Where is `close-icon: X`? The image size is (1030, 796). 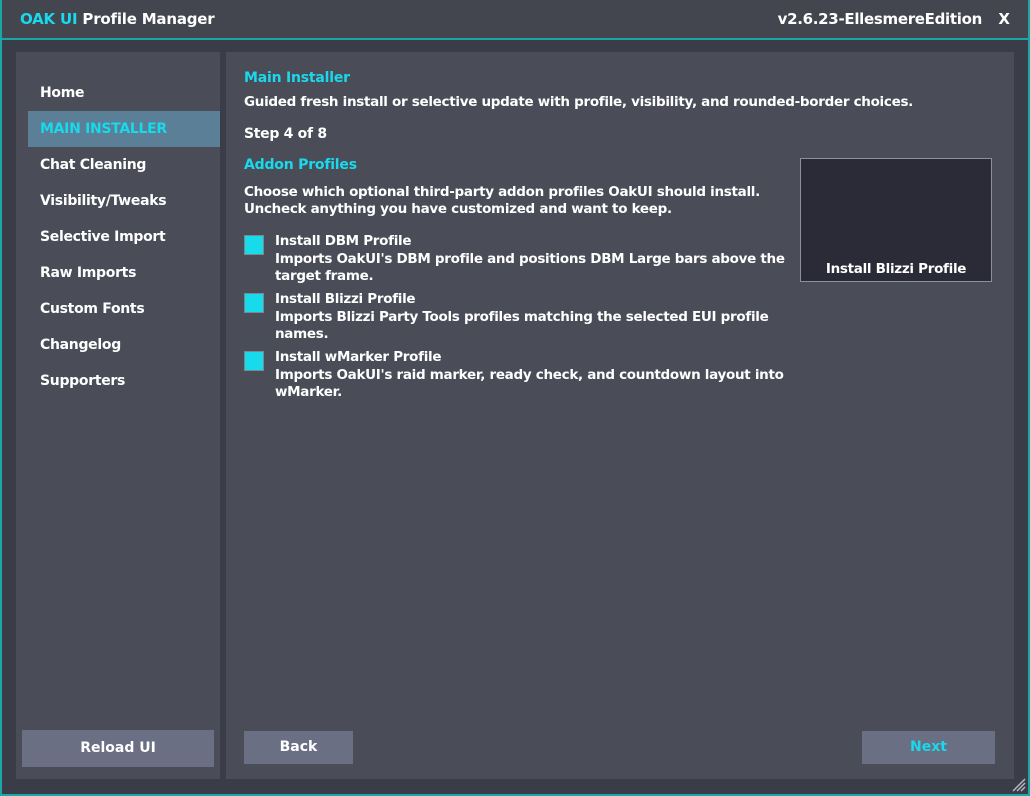 close-icon: X is located at coordinates (1004, 19).